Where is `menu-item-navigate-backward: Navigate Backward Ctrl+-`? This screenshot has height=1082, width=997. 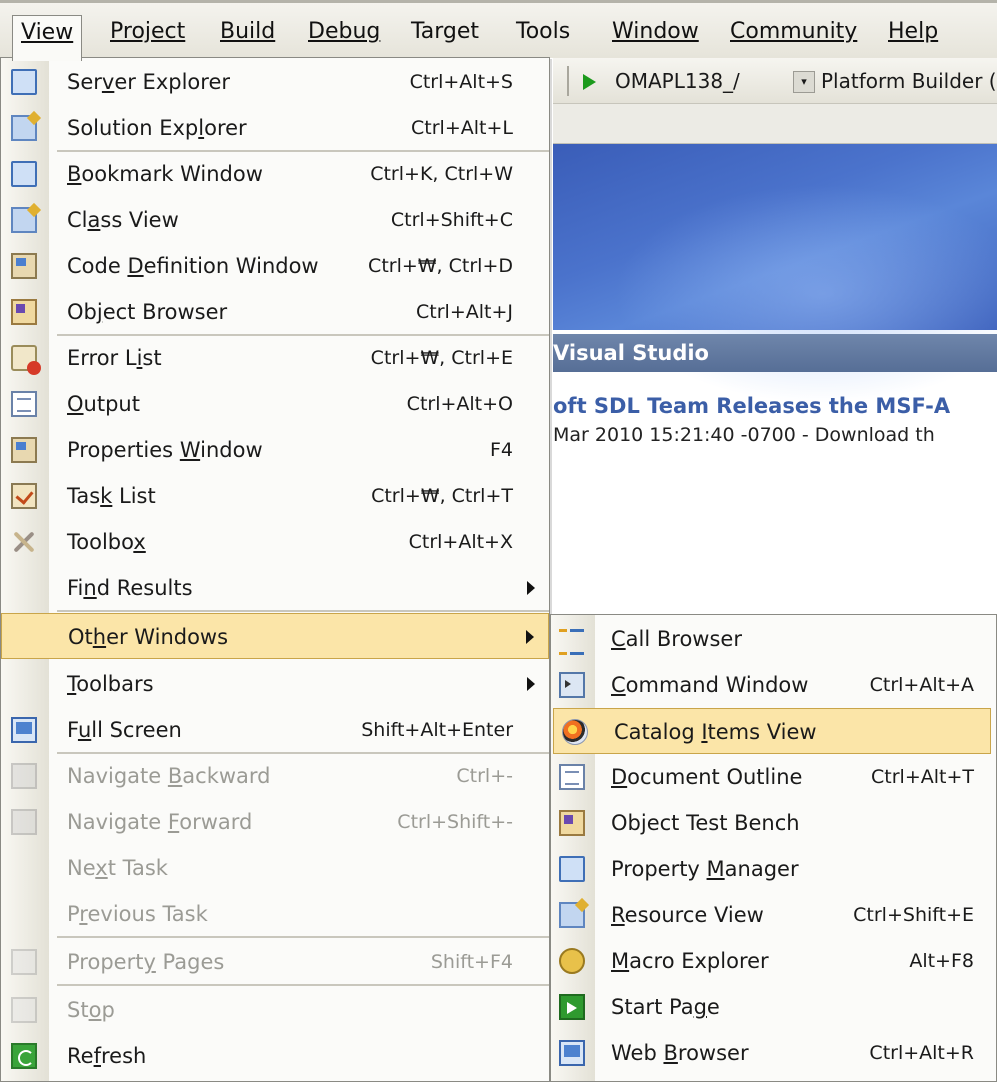
menu-item-navigate-backward: Navigate Backward Ctrl+- is located at coordinates (275, 776).